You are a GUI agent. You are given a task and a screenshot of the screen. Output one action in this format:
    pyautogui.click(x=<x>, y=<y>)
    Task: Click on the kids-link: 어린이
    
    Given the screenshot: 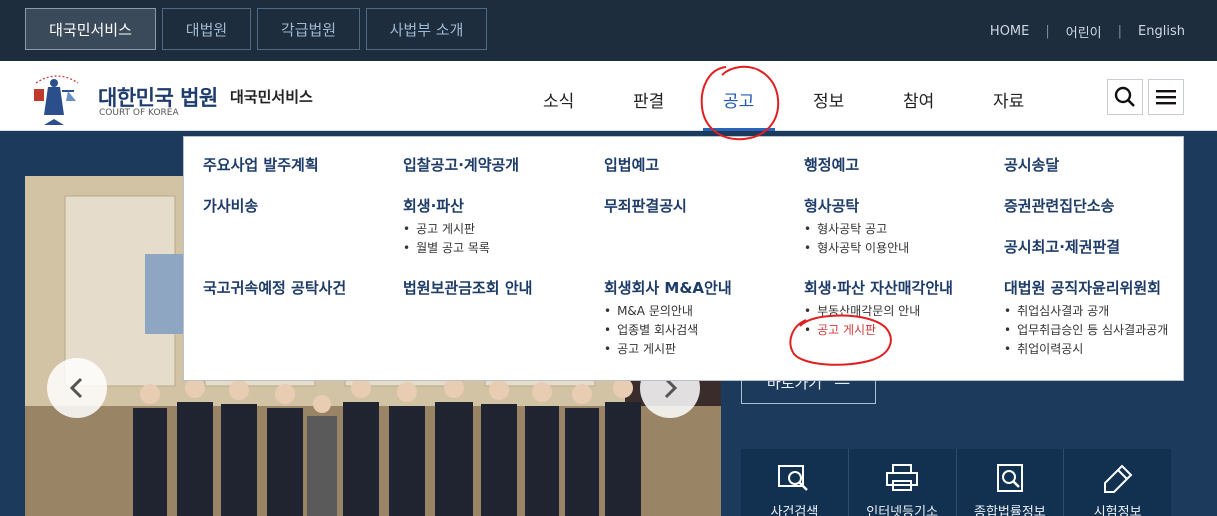 What is the action you would take?
    pyautogui.click(x=1084, y=31)
    